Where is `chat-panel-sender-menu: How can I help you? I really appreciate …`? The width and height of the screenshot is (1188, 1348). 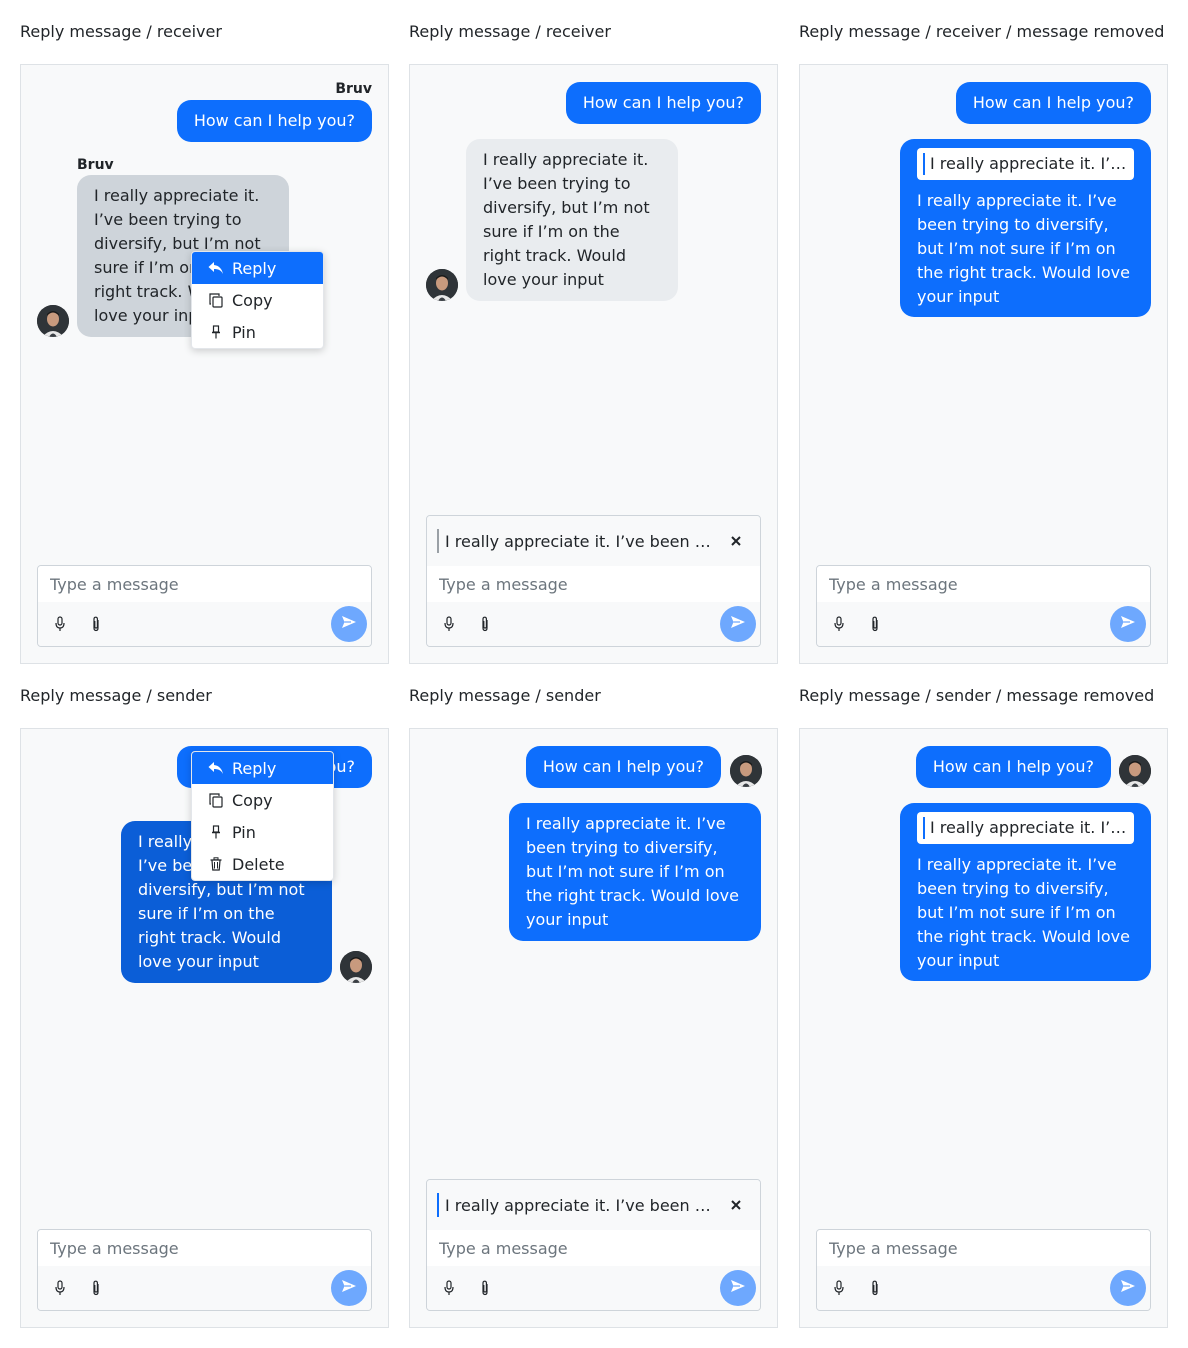 chat-panel-sender-menu: How can I help you? I really appreciate … is located at coordinates (204, 1028).